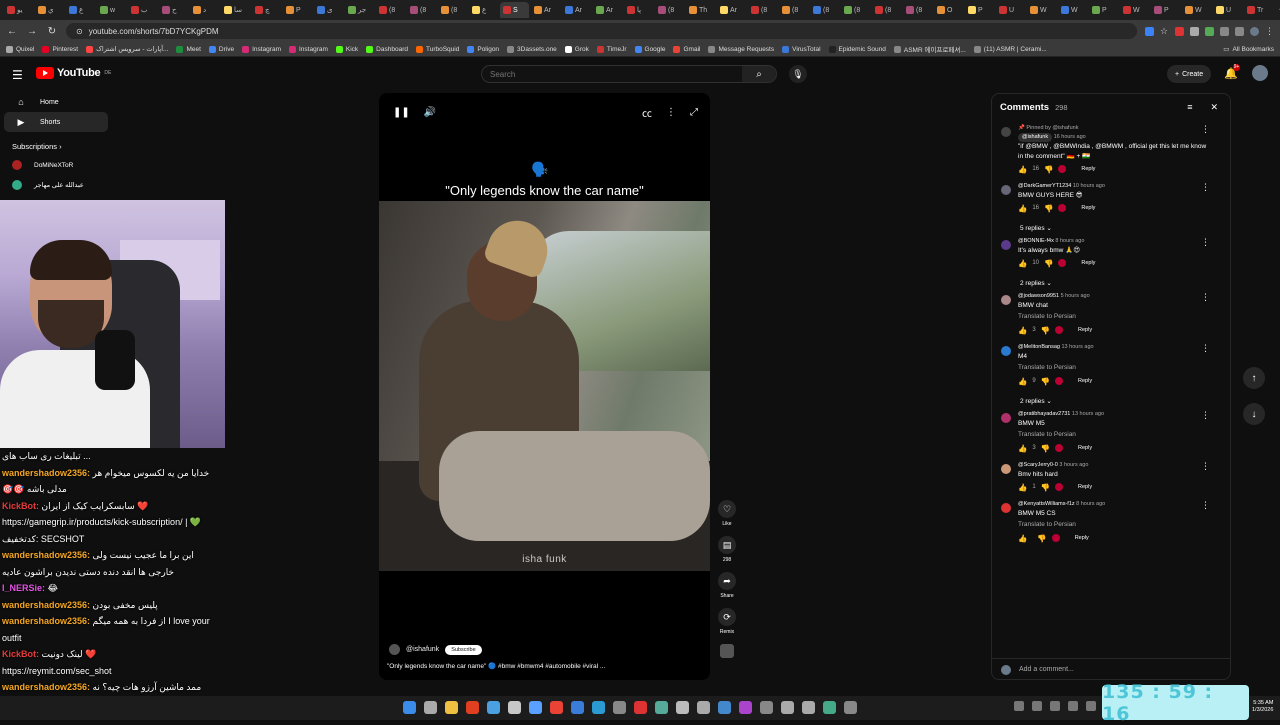 Image resolution: width=1280 pixels, height=725 pixels. What do you see at coordinates (1258, 10) in the screenshot?
I see `browser-tab: Tr` at bounding box center [1258, 10].